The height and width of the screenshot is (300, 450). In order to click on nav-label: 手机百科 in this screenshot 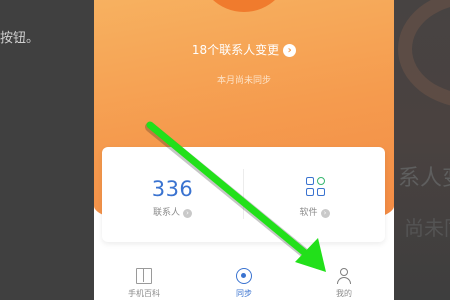, I will do `click(144, 293)`.